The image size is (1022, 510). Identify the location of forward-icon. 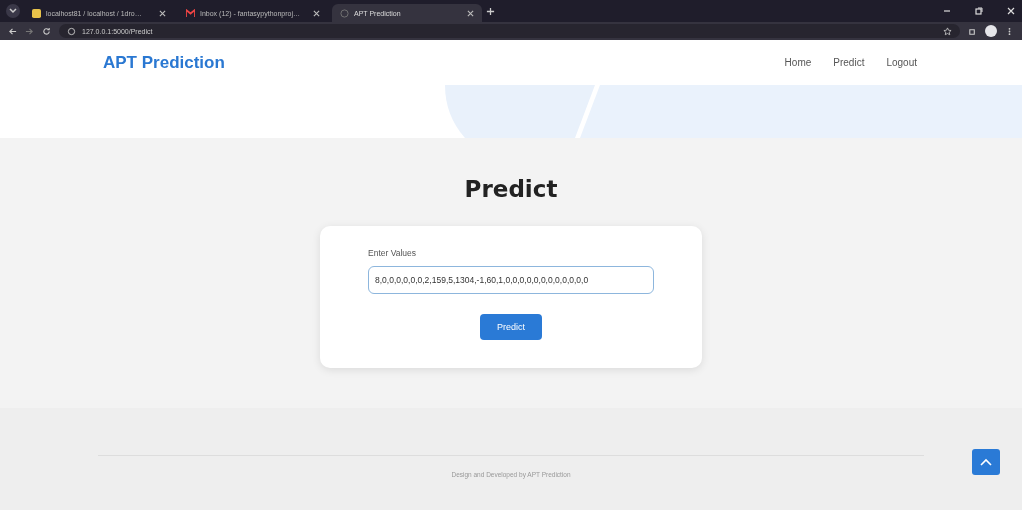
(29, 31).